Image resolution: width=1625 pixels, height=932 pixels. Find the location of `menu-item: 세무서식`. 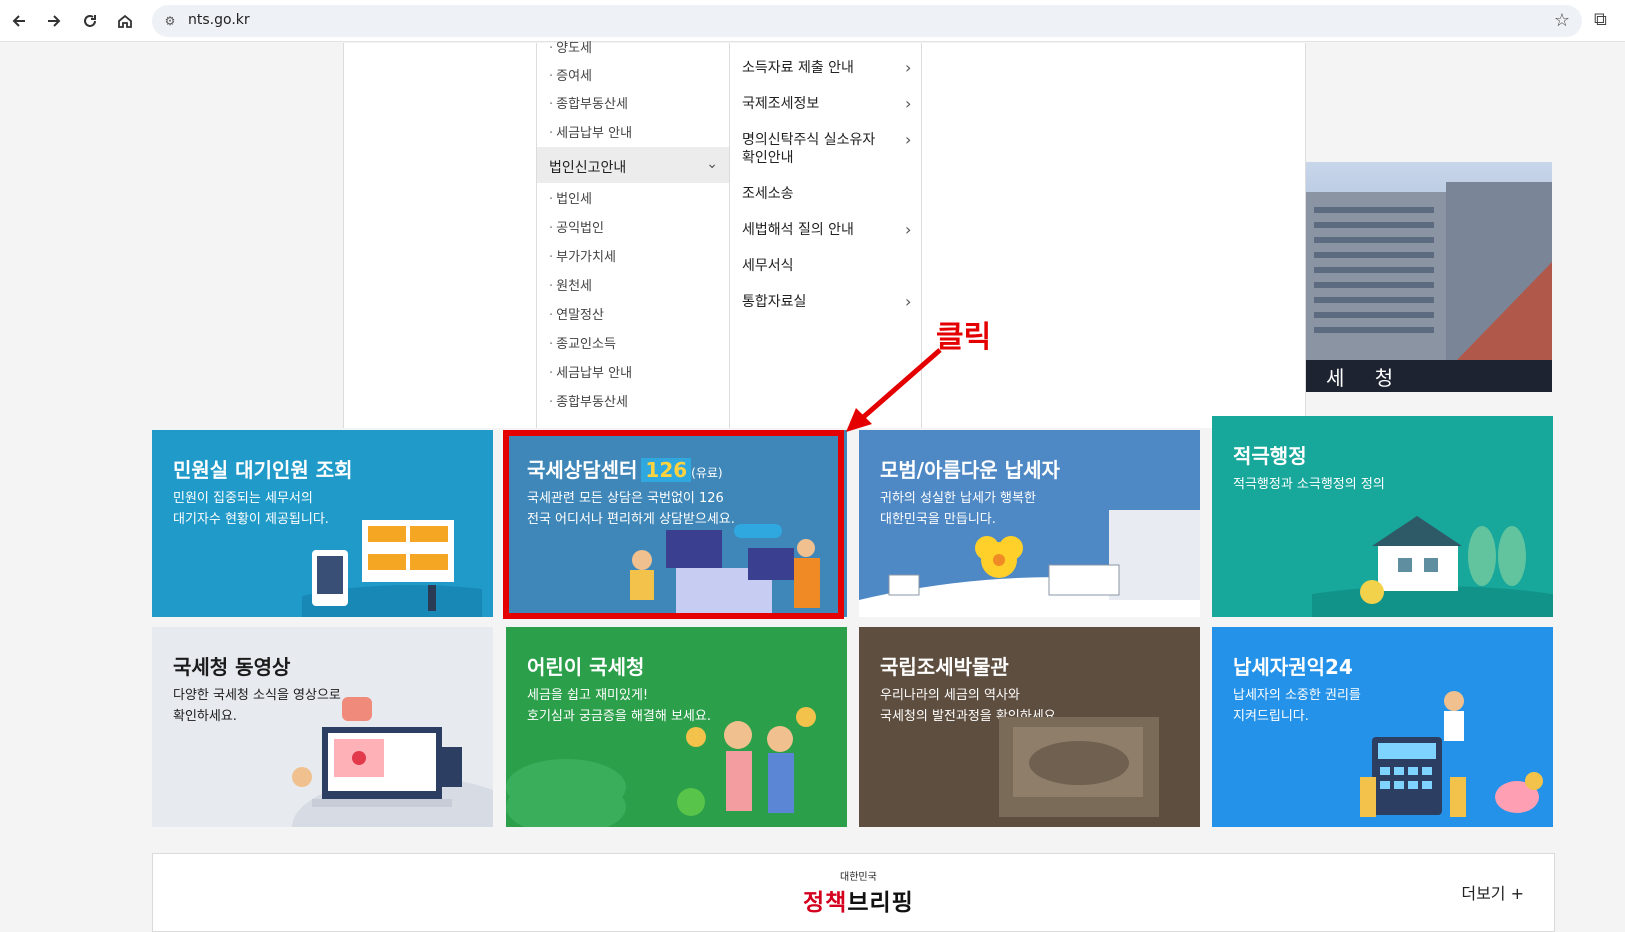

menu-item: 세무서식 is located at coordinates (817, 266).